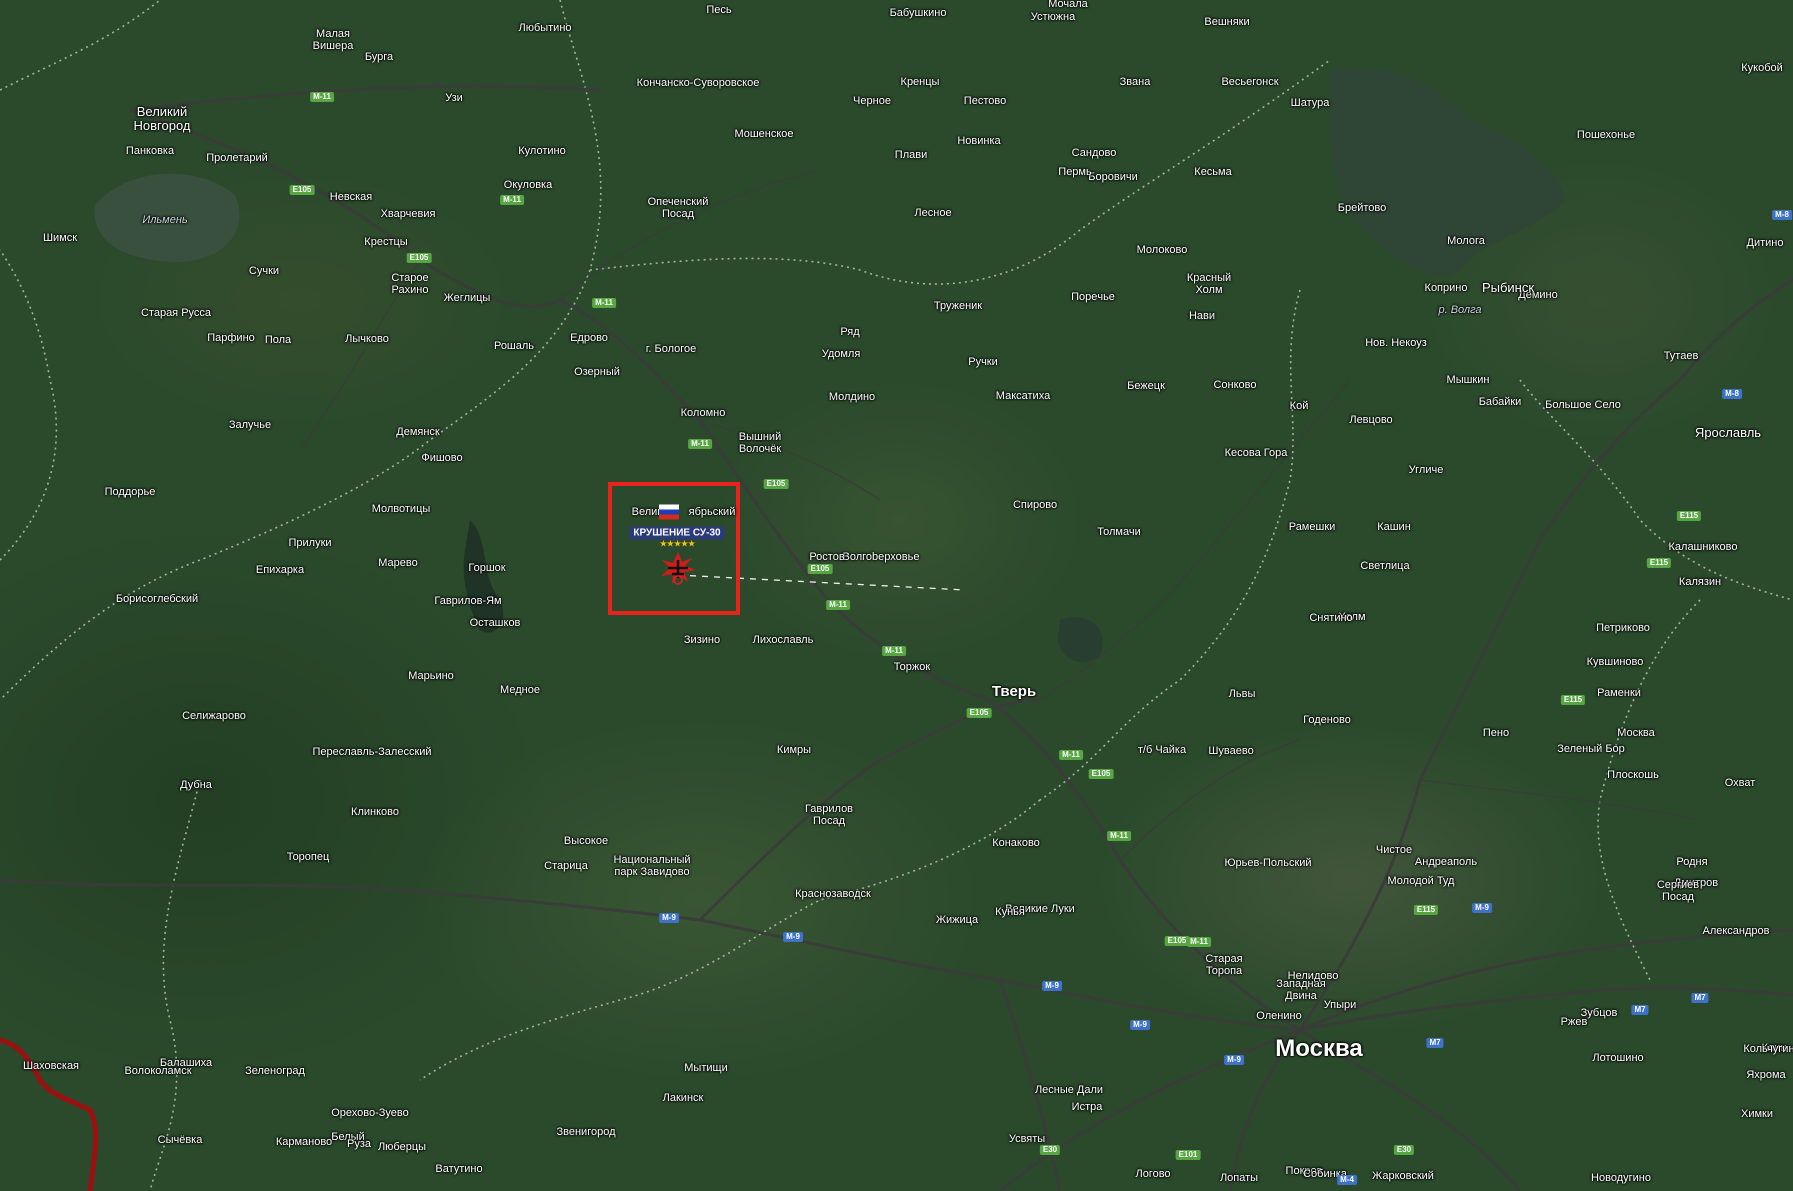 The image size is (1793, 1191). Describe the element at coordinates (1313, 976) in the screenshot. I see `place-label: Нелидово` at that location.